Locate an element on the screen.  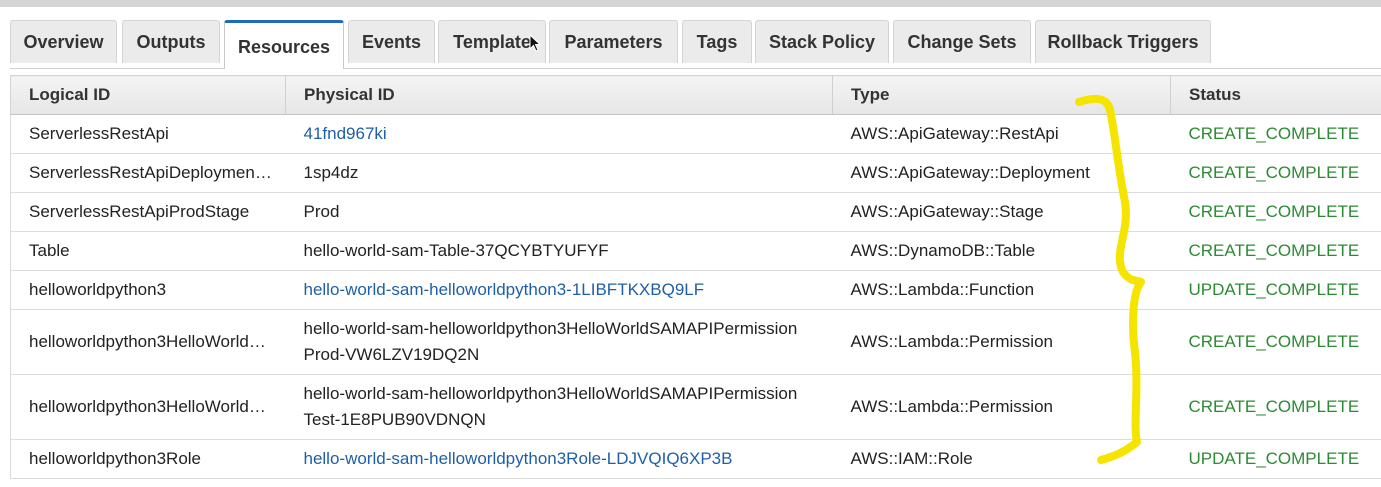
physical-id-cell: 41fnd967ki is located at coordinates (559, 134).